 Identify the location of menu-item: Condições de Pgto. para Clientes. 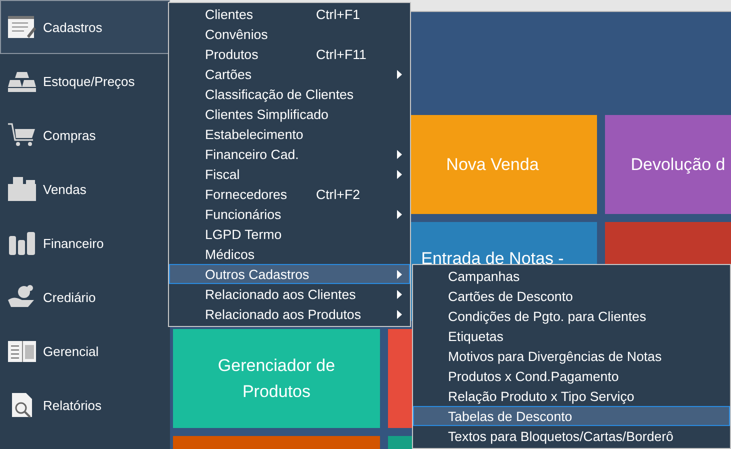
(571, 316).